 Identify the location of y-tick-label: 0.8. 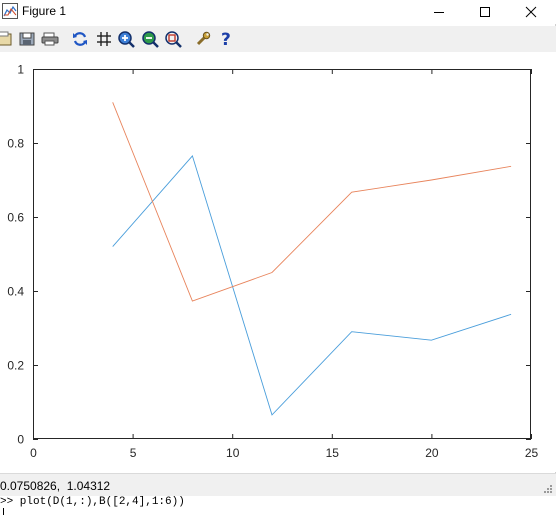
(15, 144).